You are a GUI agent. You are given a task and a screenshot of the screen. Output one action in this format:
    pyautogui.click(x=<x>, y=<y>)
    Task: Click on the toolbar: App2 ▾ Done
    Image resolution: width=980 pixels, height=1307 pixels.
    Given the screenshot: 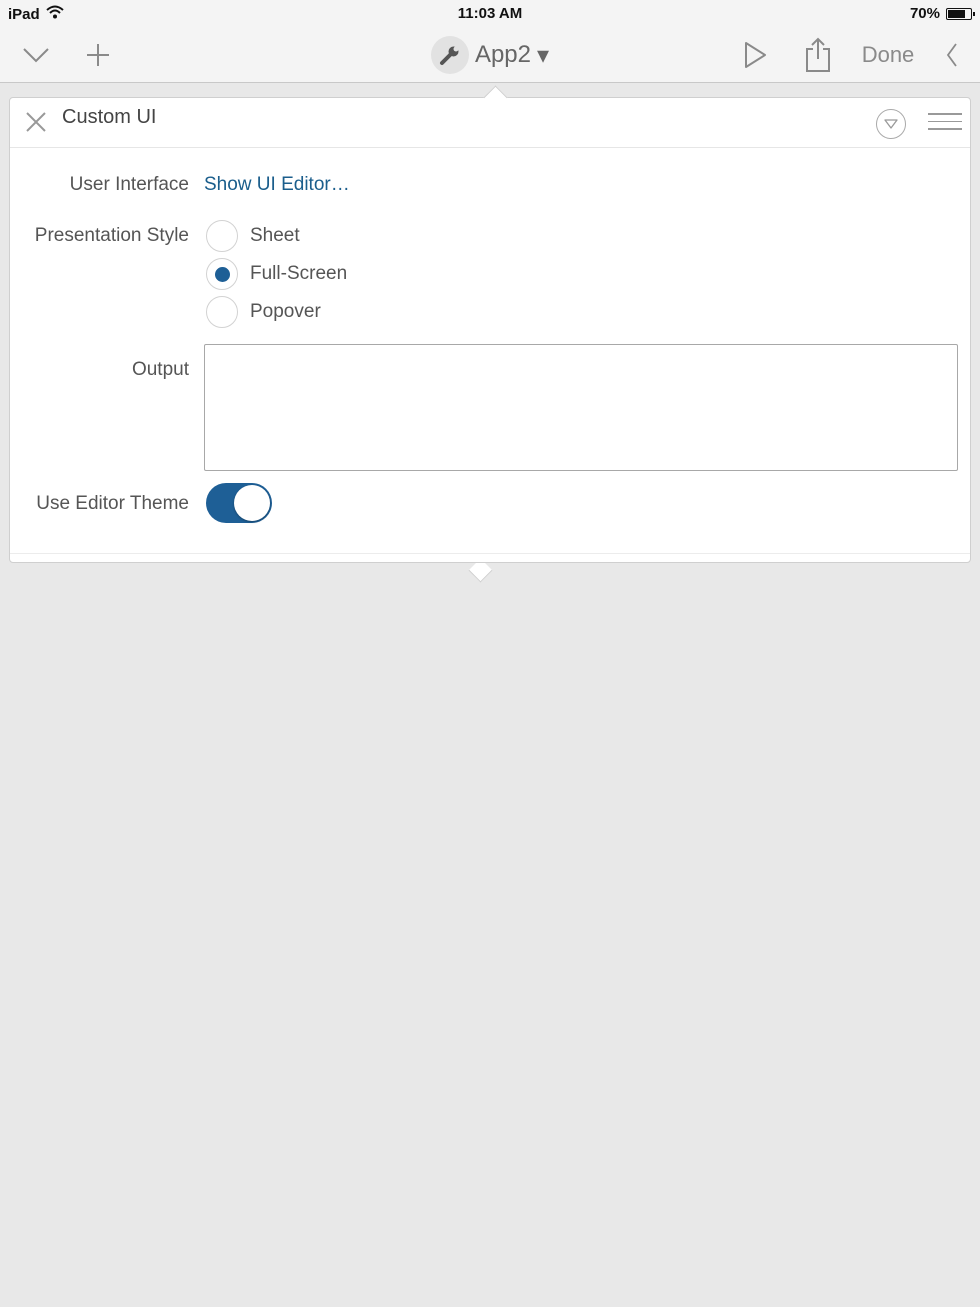 What is the action you would take?
    pyautogui.click(x=490, y=55)
    